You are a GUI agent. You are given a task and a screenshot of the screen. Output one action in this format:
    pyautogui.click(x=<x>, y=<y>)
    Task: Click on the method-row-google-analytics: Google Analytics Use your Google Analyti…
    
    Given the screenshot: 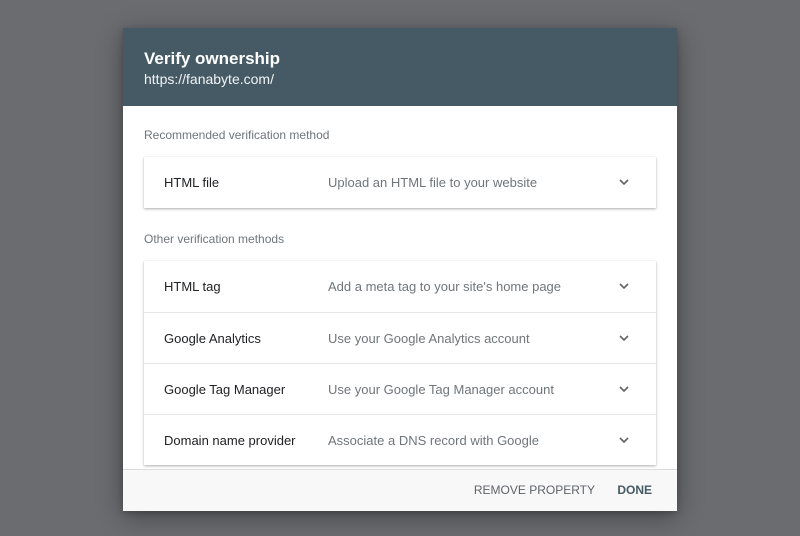 What is the action you would take?
    pyautogui.click(x=400, y=337)
    